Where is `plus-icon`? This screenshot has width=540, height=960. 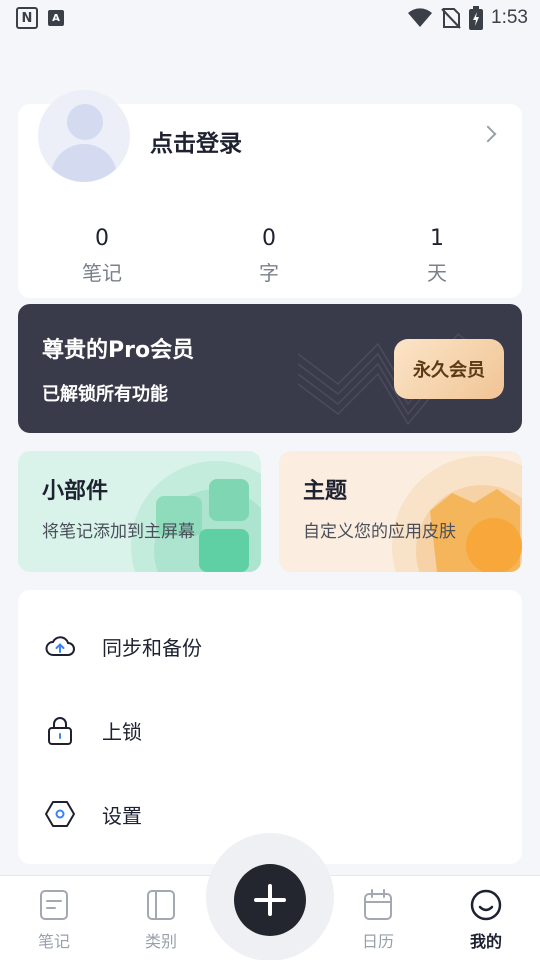 plus-icon is located at coordinates (270, 900).